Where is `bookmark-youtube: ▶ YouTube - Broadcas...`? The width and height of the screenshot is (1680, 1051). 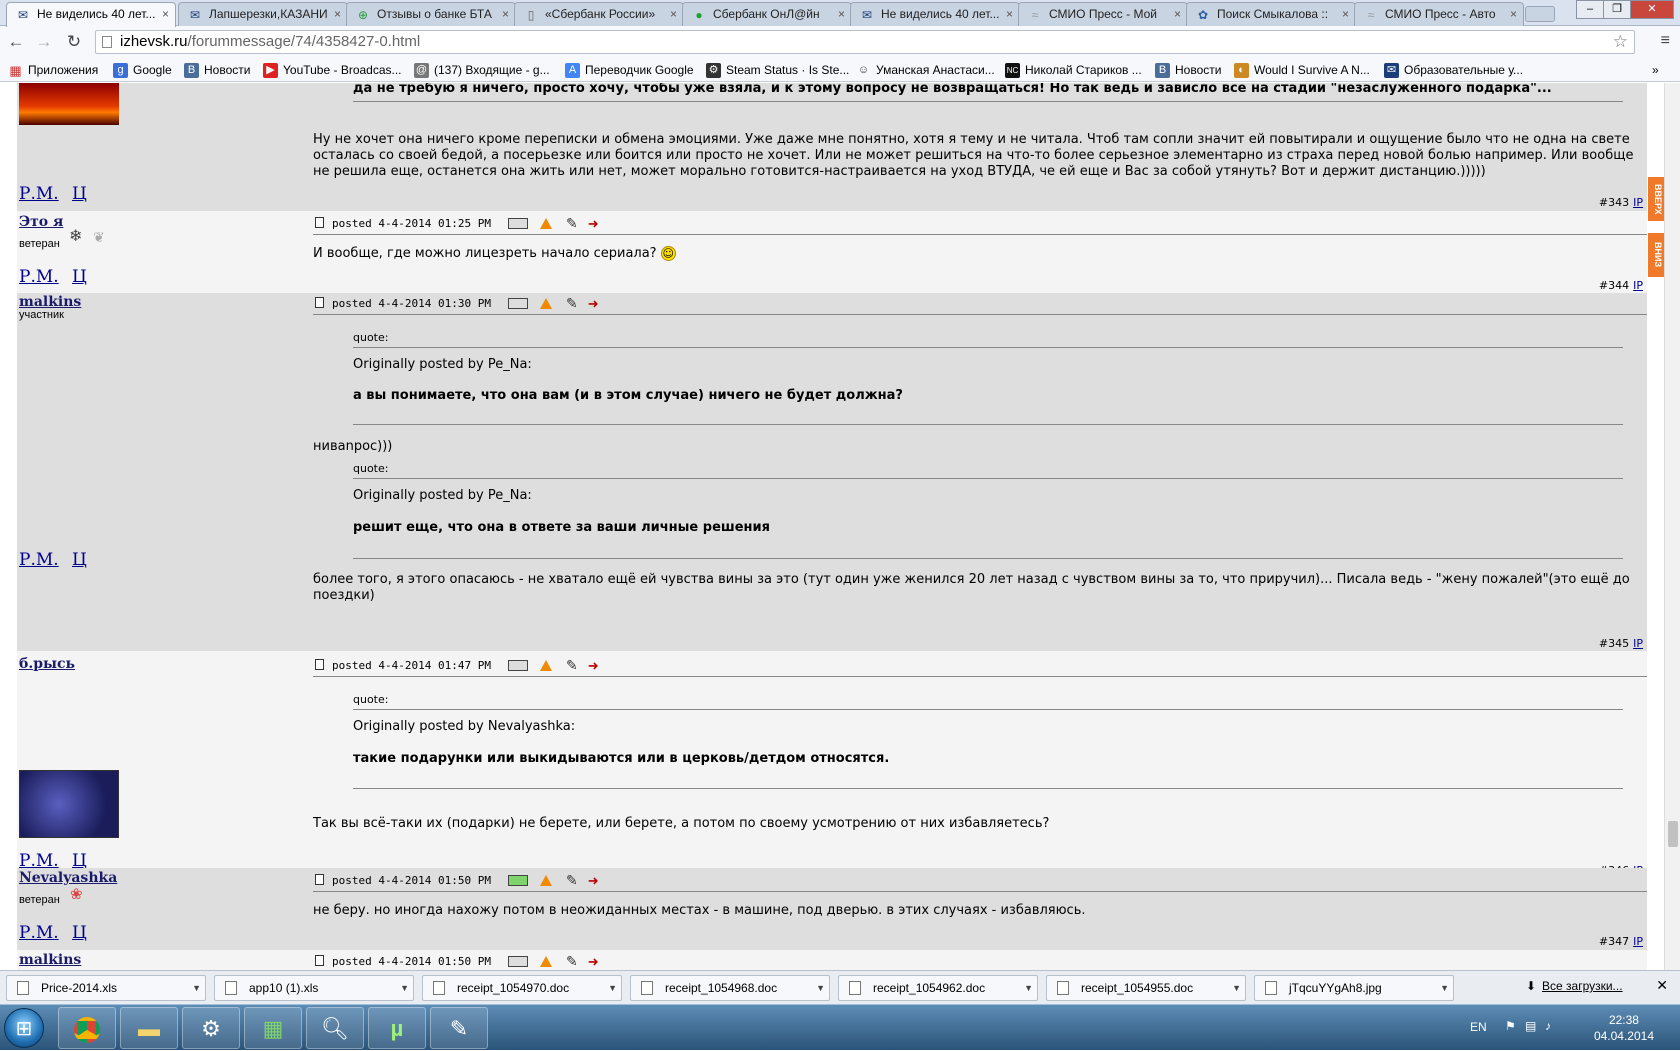
bookmark-youtube: ▶ YouTube - Broadcas... is located at coordinates (332, 70).